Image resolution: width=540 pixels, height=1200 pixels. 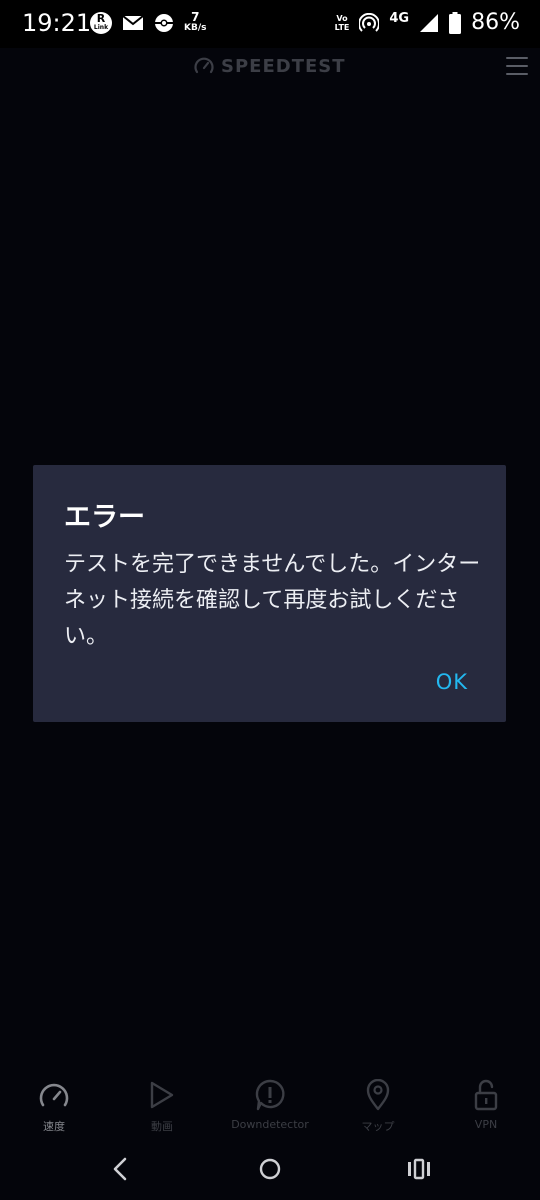 I want to click on app-header: SPEEDTEST, so click(x=270, y=68).